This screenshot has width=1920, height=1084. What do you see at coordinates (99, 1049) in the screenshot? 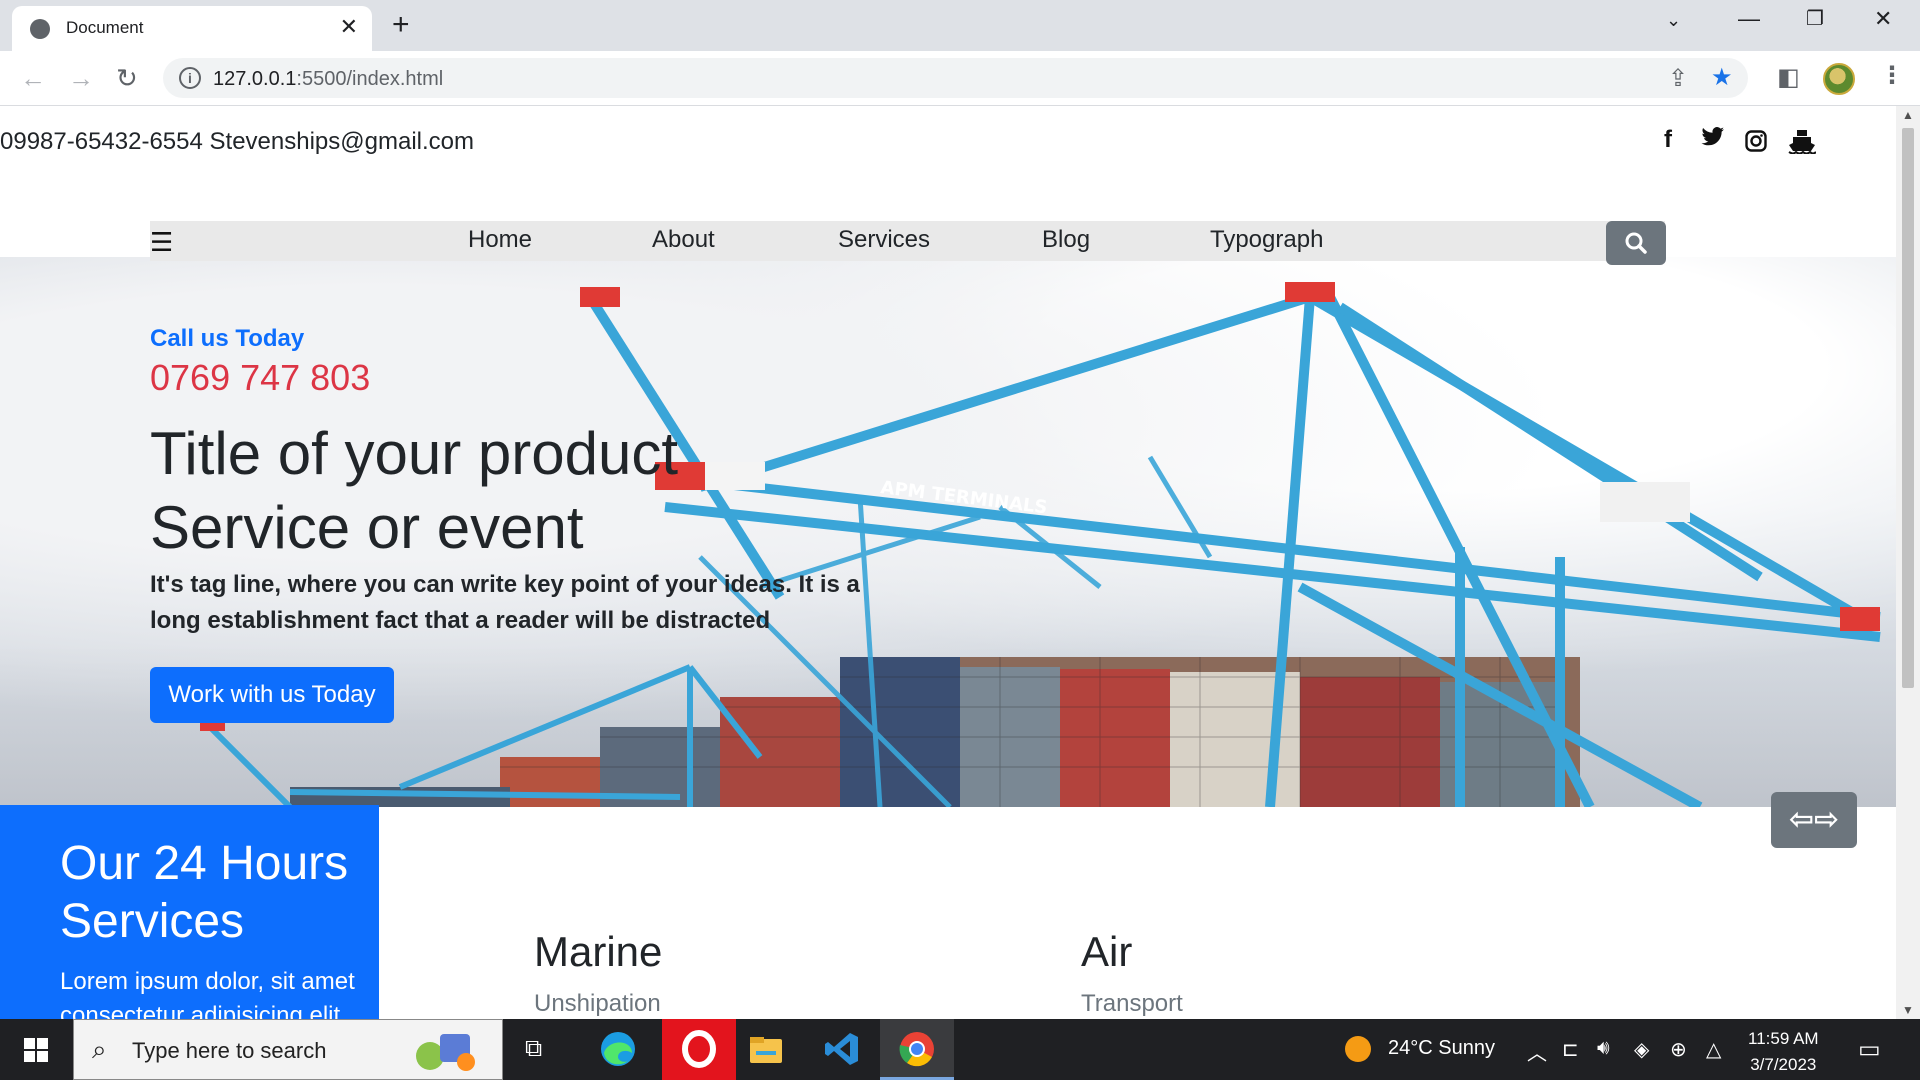
I see `search-icon: ⌕` at bounding box center [99, 1049].